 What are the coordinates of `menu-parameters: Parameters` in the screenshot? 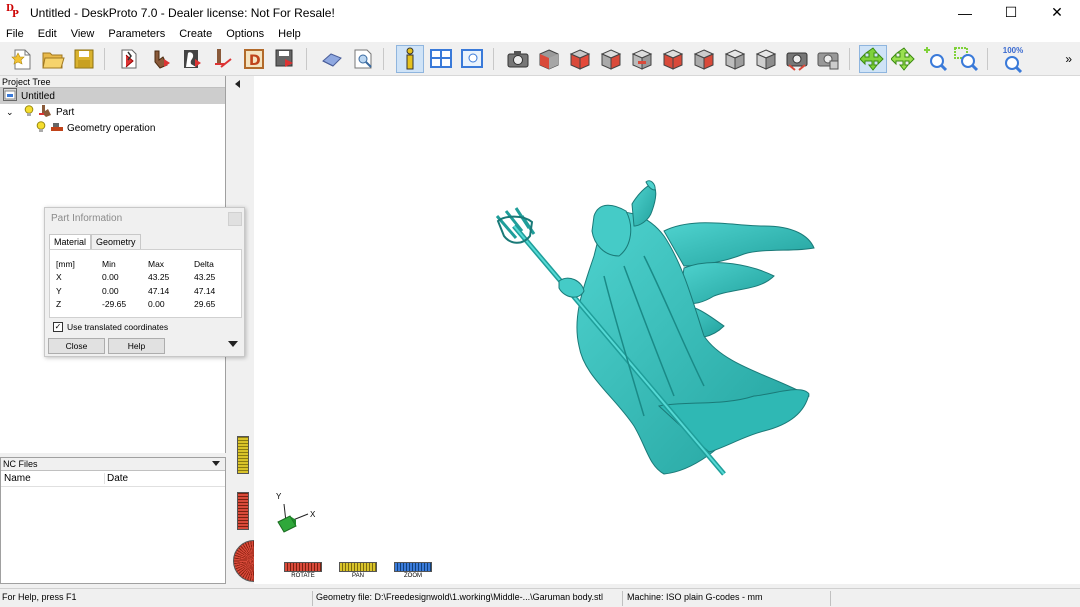 It's located at (136, 34).